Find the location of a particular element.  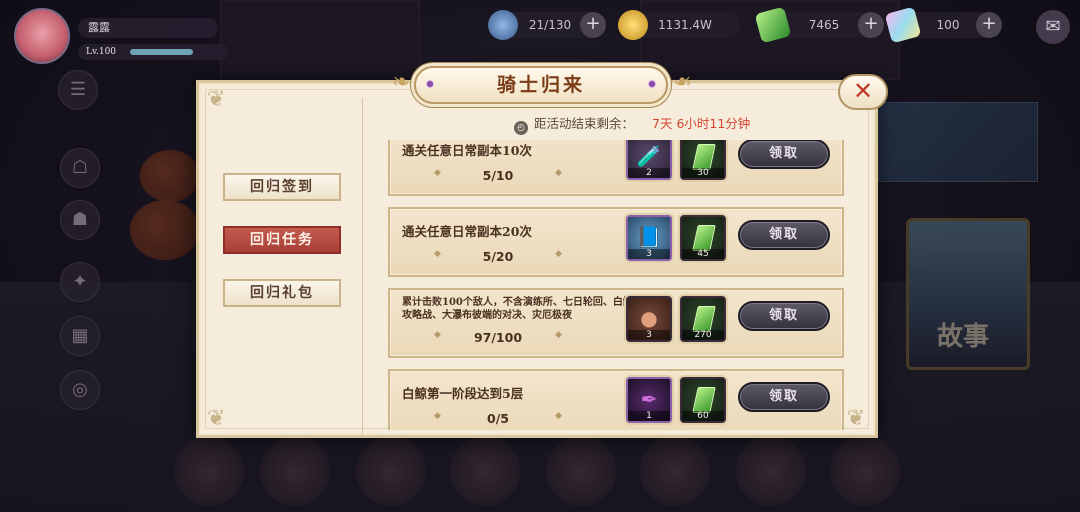

rainbow-gem-value: 100 is located at coordinates (948, 25).